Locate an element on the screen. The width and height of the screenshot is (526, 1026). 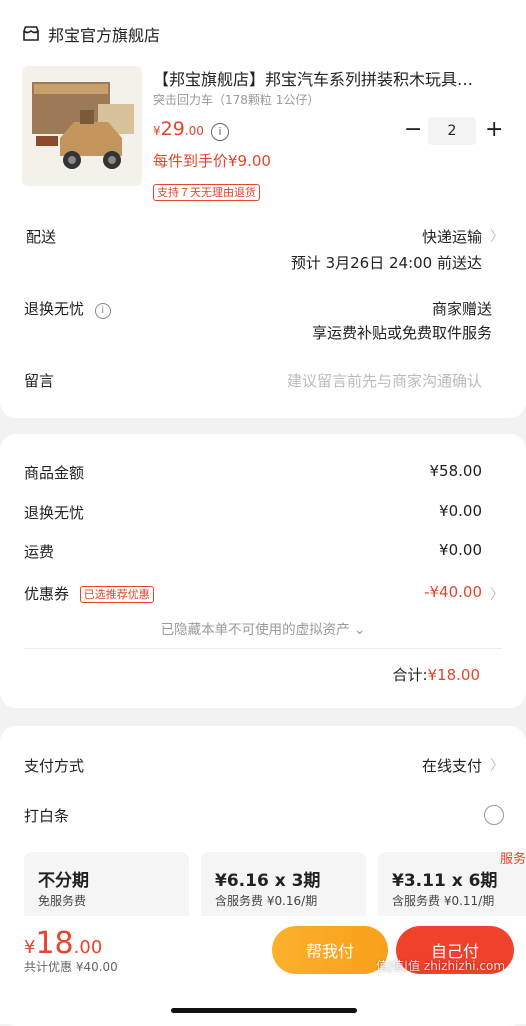
goods-amount-value: ¥58.00 is located at coordinates (456, 471).